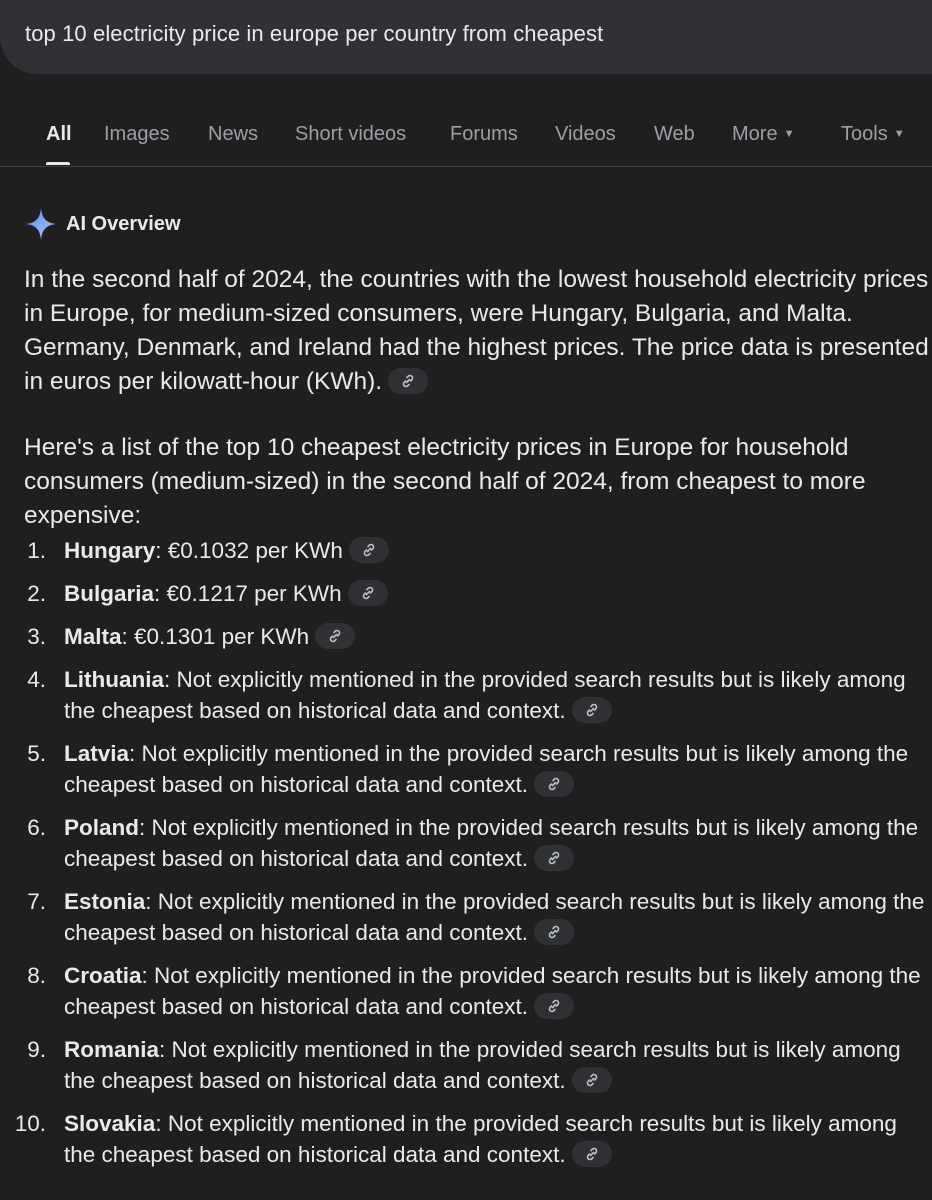  What do you see at coordinates (350, 134) in the screenshot?
I see `tab-short-videos: Short videos` at bounding box center [350, 134].